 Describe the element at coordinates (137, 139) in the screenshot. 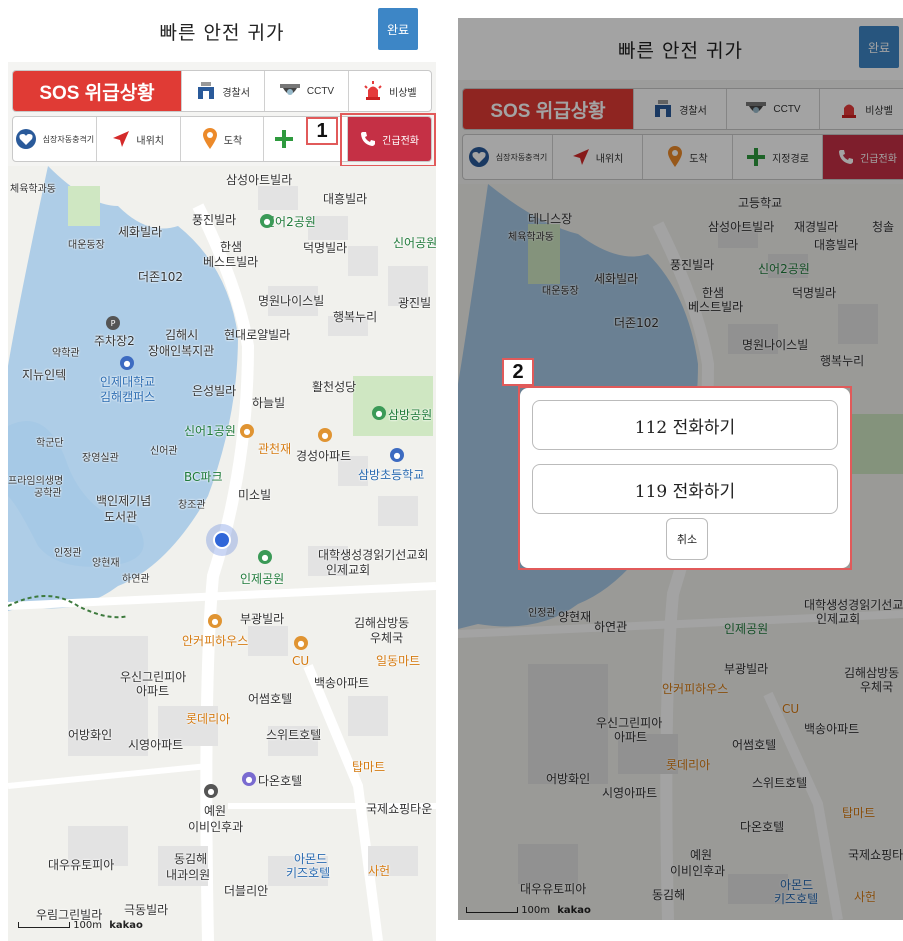

I see `my-location-button: 내위치` at that location.